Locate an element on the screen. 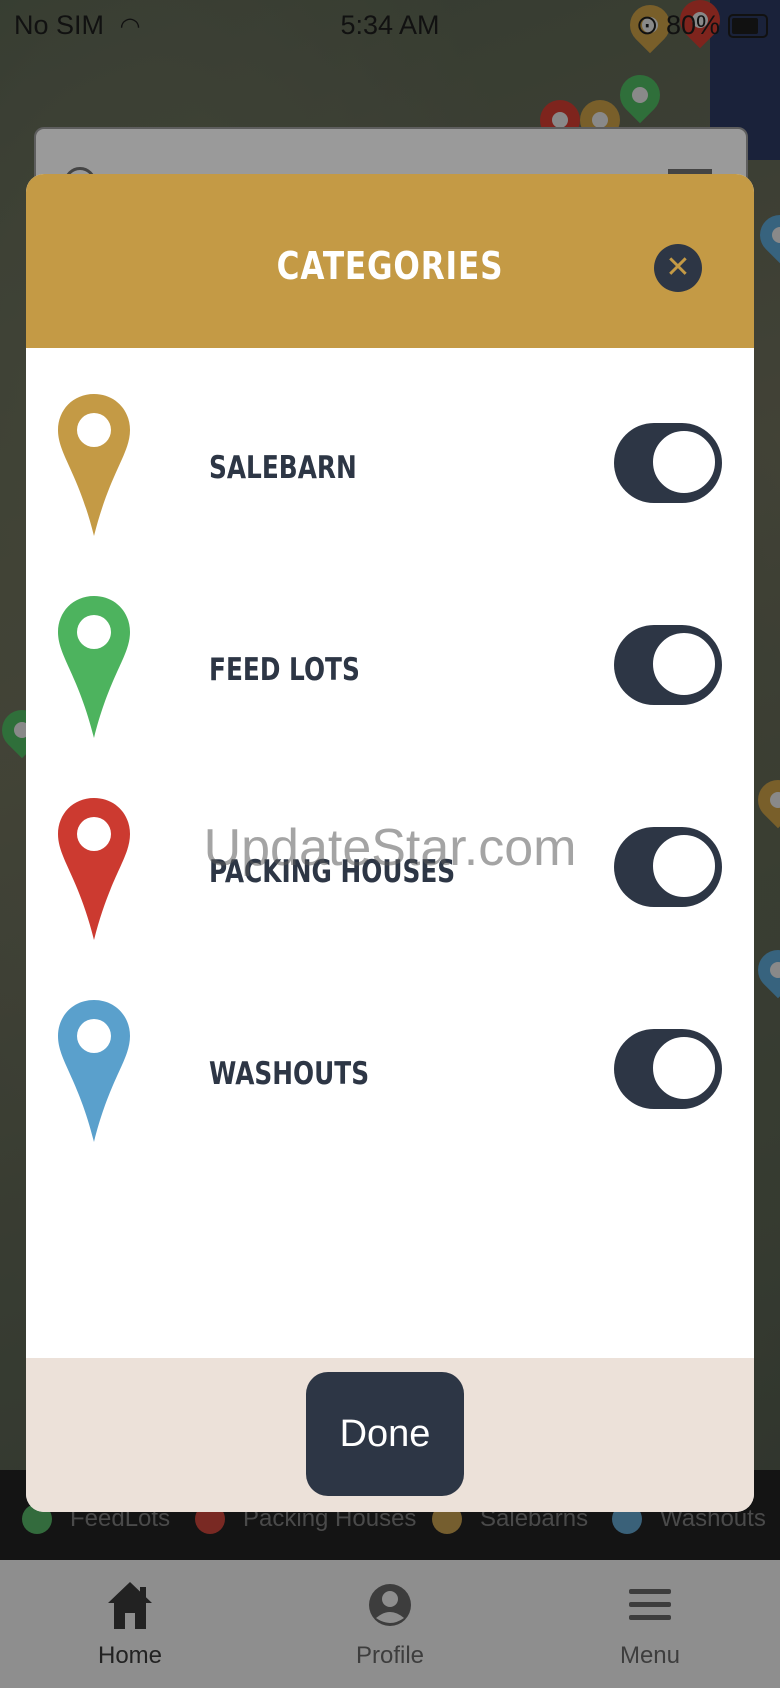  close-icon: ✕ is located at coordinates (678, 267).